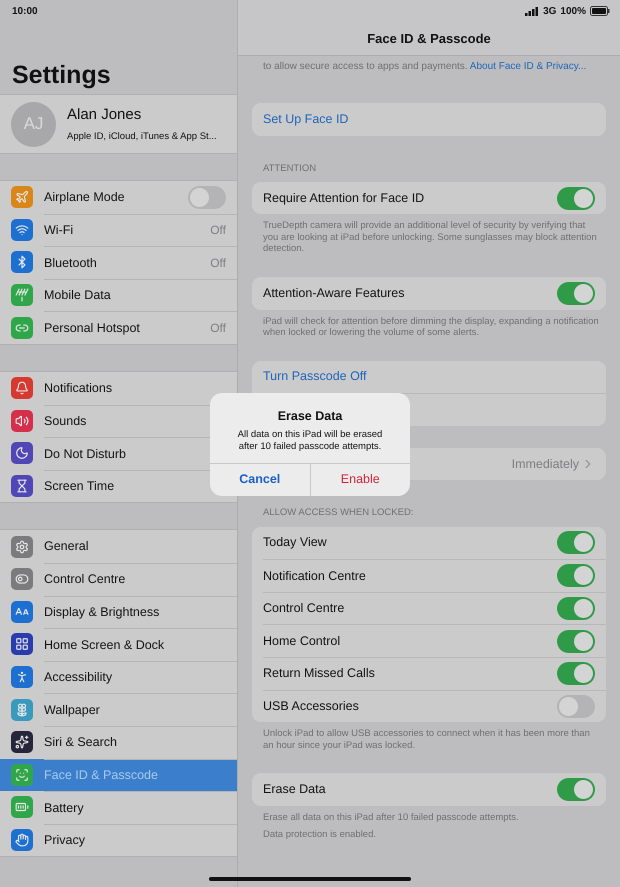 The image size is (620, 887). I want to click on sidebar-item-label: Siri & Search, so click(81, 743).